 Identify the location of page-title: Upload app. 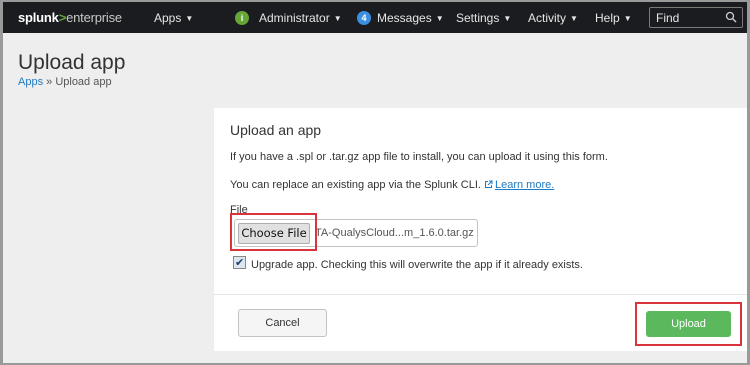
(72, 62).